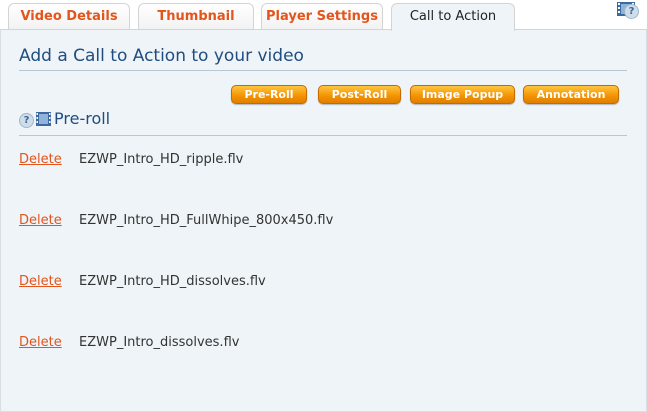 Image resolution: width=647 pixels, height=412 pixels. What do you see at coordinates (323, 135) in the screenshot?
I see `section-divider` at bounding box center [323, 135].